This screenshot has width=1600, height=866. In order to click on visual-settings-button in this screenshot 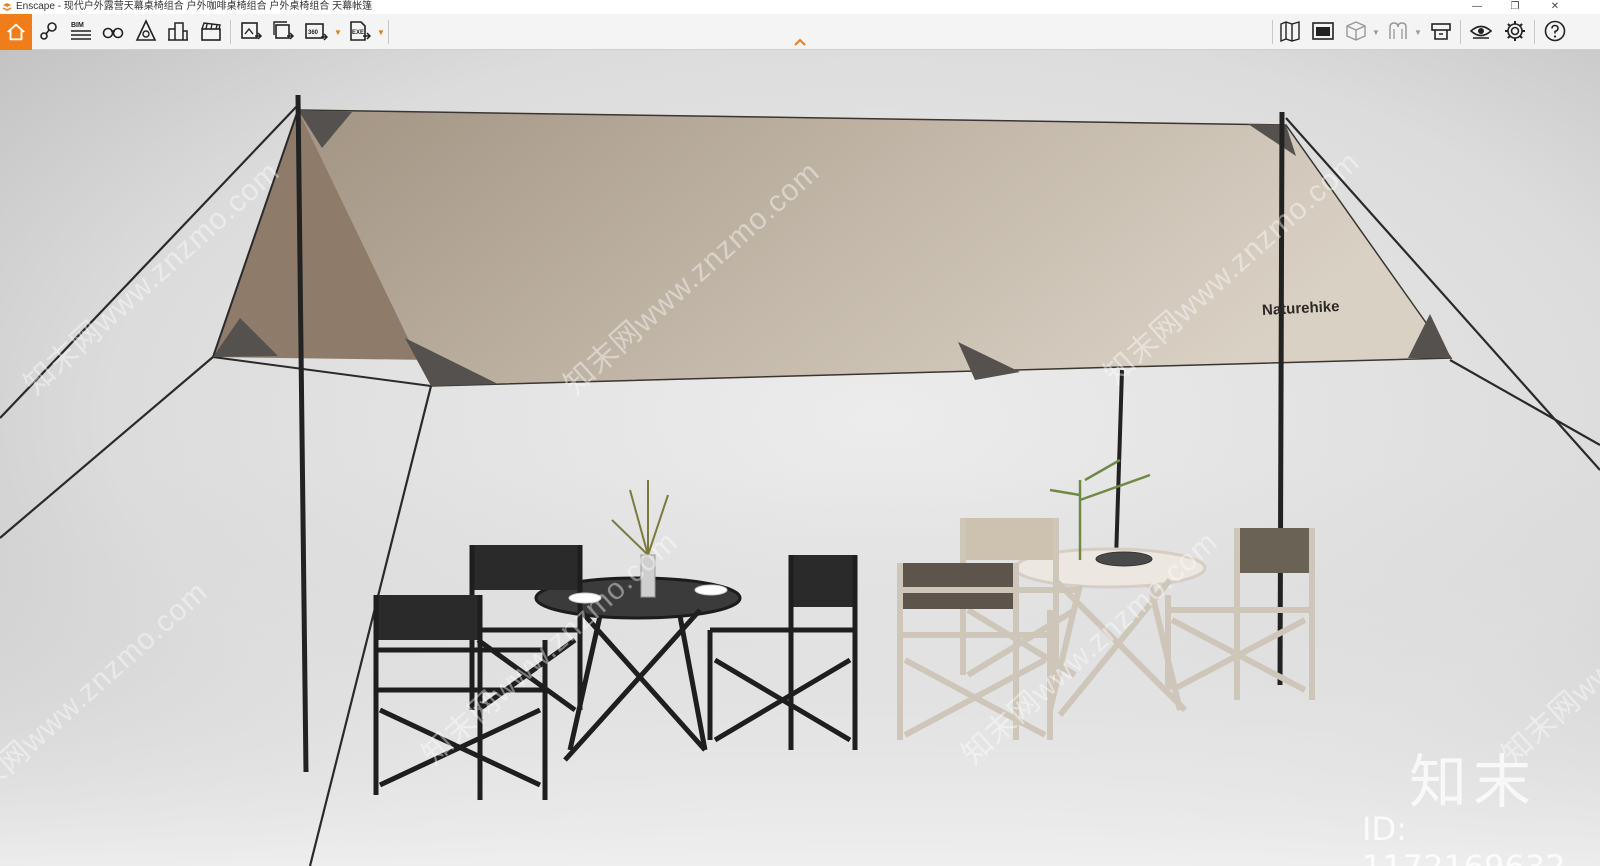, I will do `click(1481, 31)`.